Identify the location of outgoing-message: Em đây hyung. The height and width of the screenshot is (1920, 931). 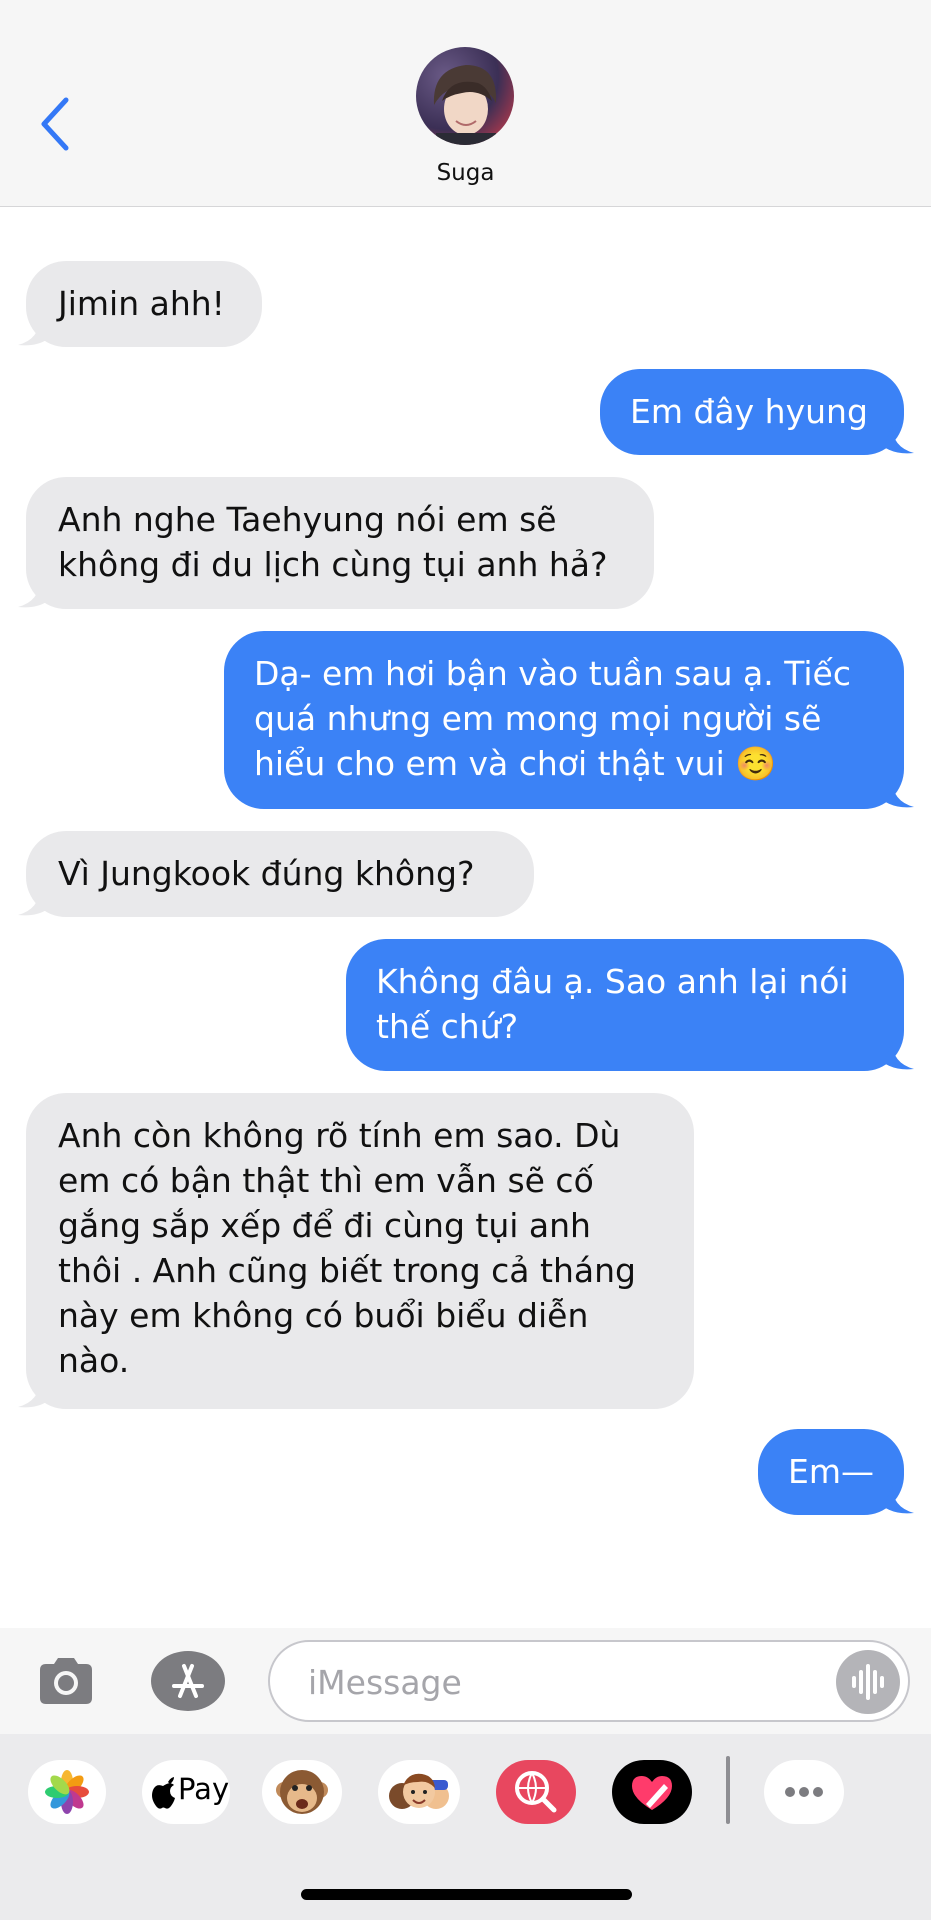
(752, 412).